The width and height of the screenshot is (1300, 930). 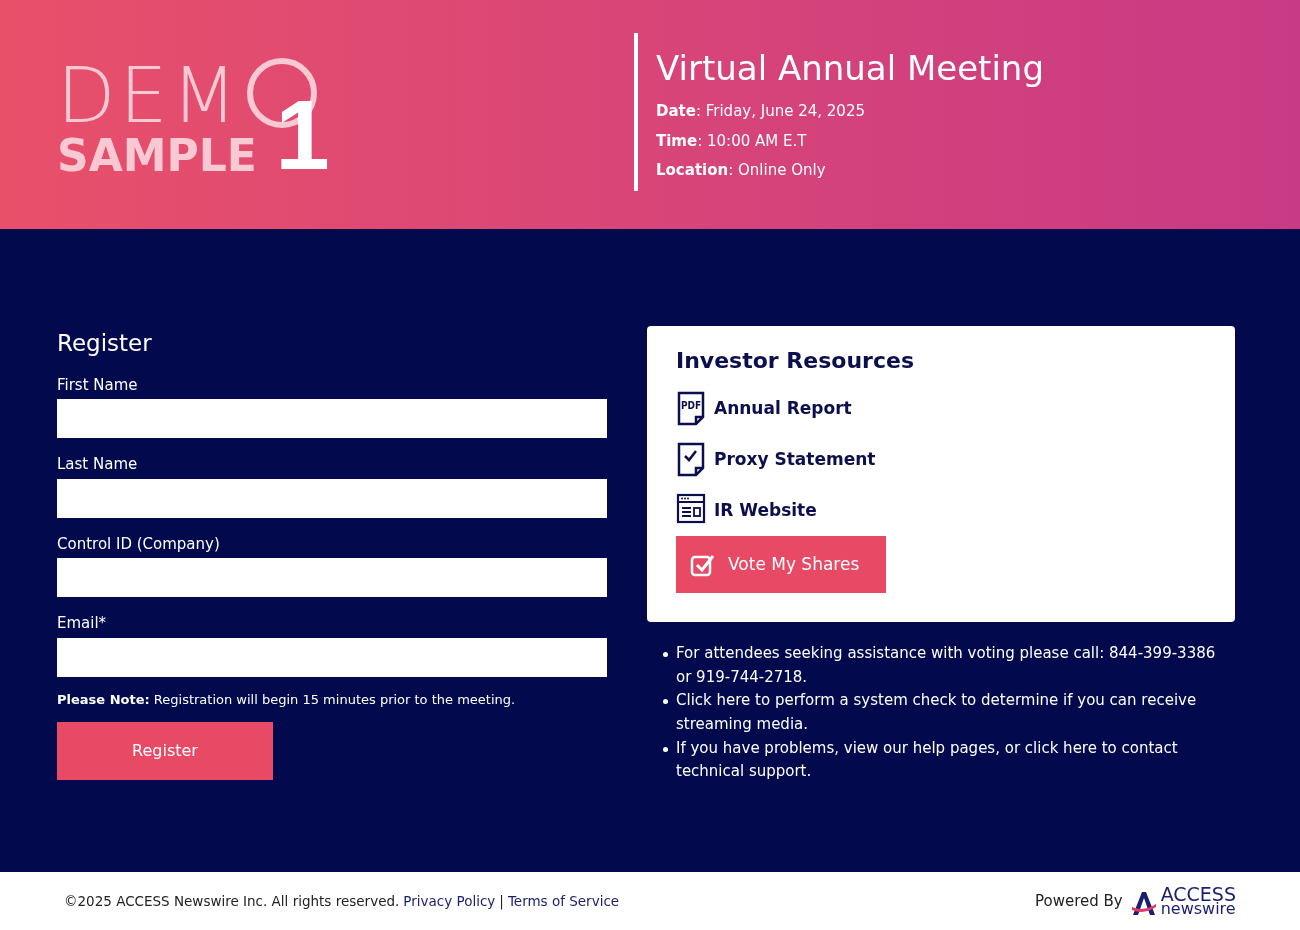 What do you see at coordinates (937, 713) in the screenshot?
I see `note-text: Click here to perform a system check to determine if you can receive streaming media.` at bounding box center [937, 713].